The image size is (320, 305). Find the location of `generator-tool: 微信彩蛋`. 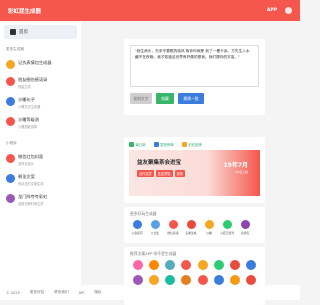

generator-tool: 微信彩蛋 is located at coordinates (173, 227).